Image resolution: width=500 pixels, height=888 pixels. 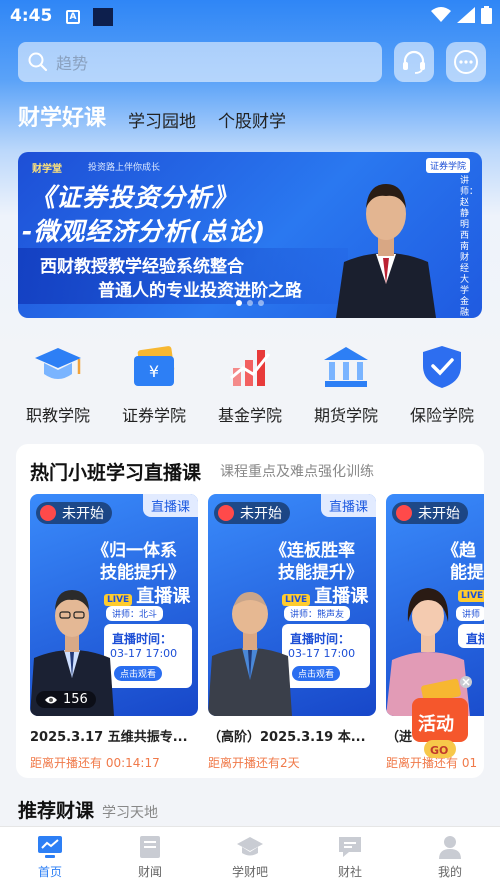 I want to click on signal-icon, so click(x=466, y=15).